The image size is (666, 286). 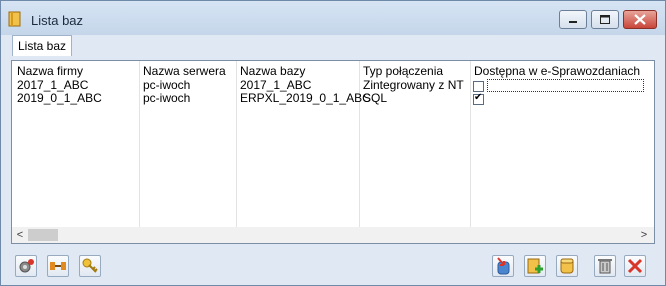 What do you see at coordinates (184, 71) in the screenshot?
I see `column-header-nazwa-serwera: Nazwa serwera` at bounding box center [184, 71].